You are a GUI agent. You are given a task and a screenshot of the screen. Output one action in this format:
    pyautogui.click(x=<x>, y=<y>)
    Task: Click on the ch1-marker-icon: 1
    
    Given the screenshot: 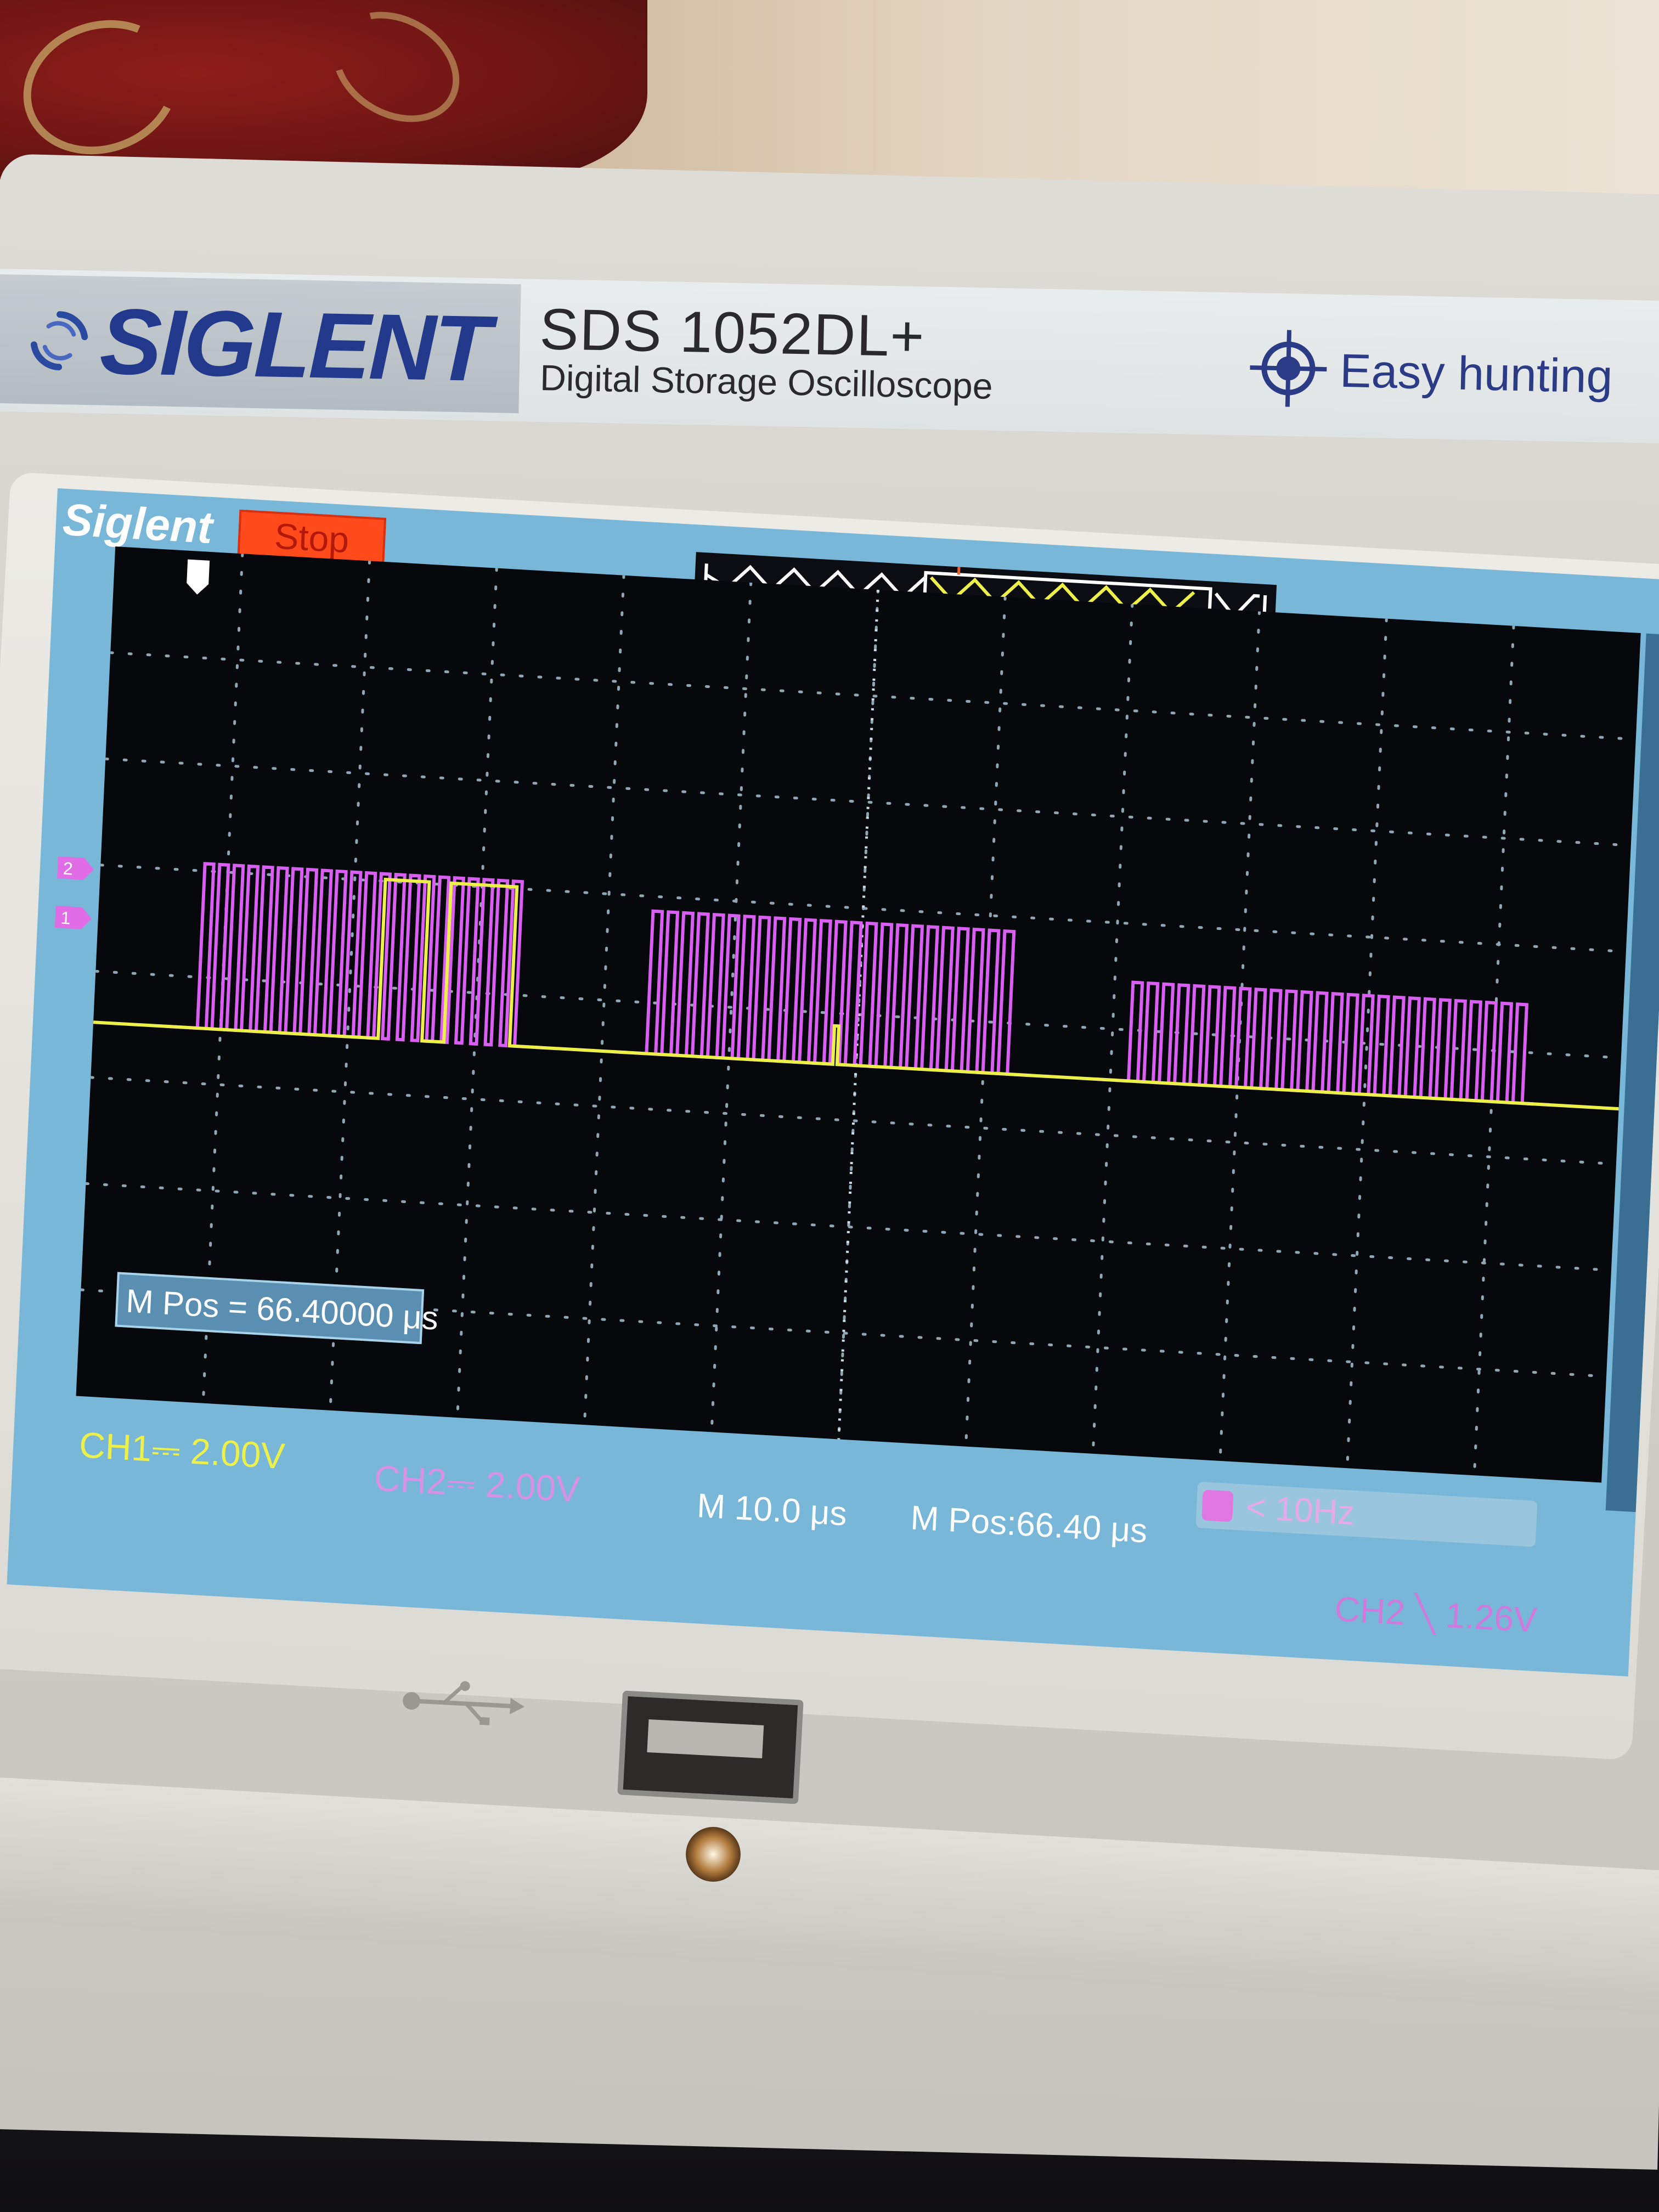 What is the action you would take?
    pyautogui.click(x=73, y=917)
    